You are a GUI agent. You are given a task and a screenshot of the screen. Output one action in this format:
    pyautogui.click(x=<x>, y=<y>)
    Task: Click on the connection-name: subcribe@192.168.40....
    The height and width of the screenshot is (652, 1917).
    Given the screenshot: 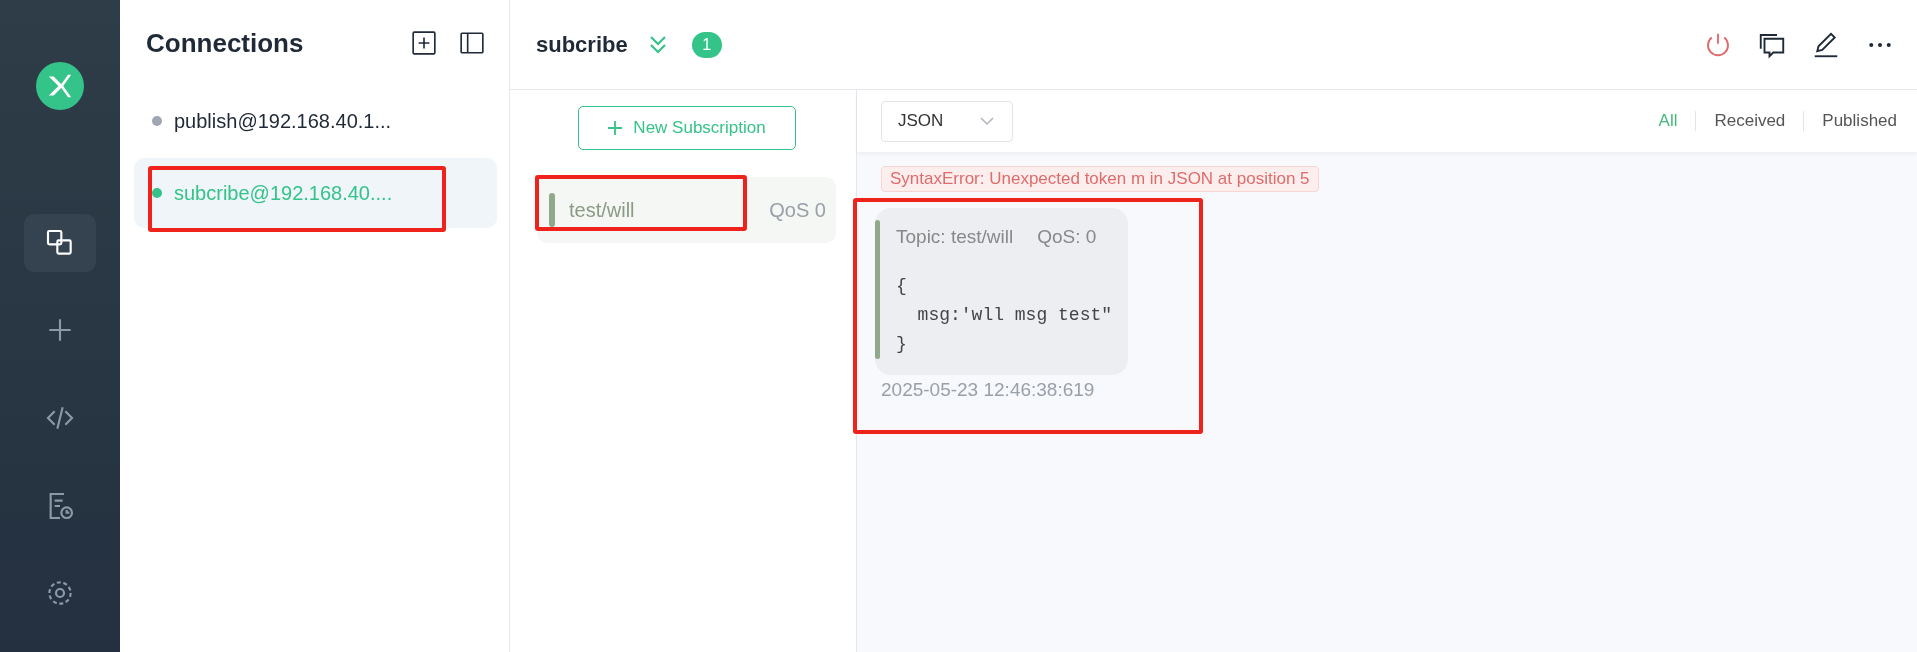 What is the action you would take?
    pyautogui.click(x=283, y=193)
    